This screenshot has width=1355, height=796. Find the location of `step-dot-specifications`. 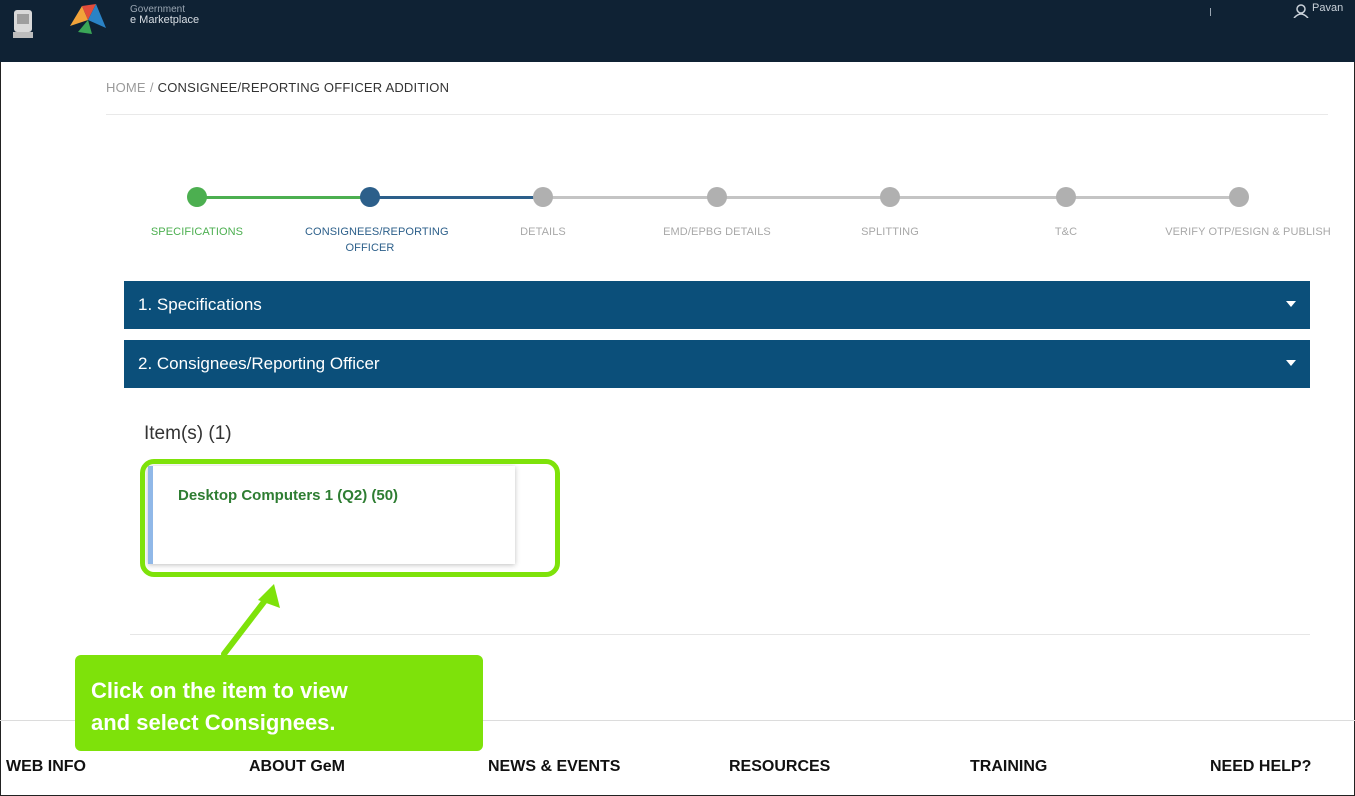

step-dot-specifications is located at coordinates (197, 197).